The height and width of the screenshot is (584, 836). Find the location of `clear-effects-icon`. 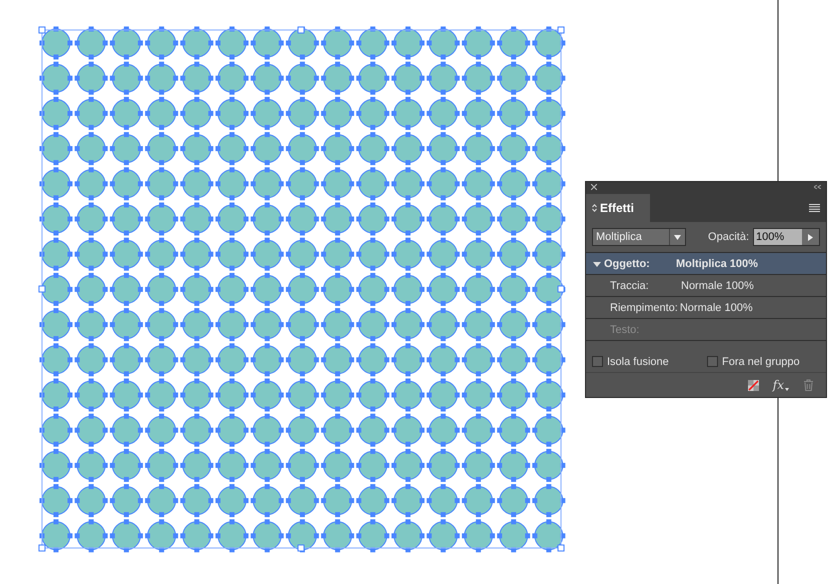

clear-effects-icon is located at coordinates (753, 385).